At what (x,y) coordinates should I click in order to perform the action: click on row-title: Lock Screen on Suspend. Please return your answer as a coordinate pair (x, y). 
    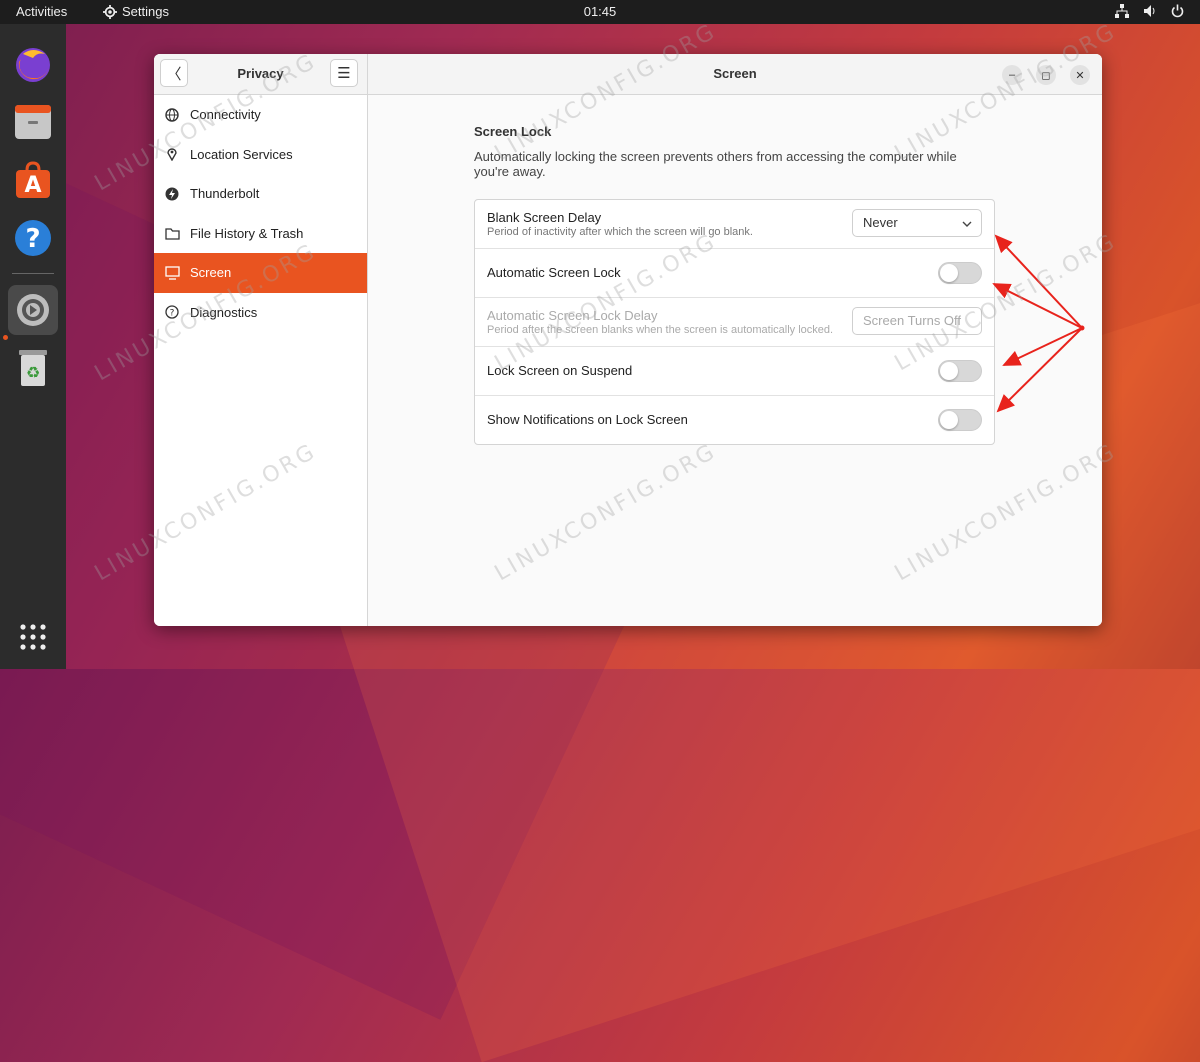
    Looking at the image, I should click on (560, 370).